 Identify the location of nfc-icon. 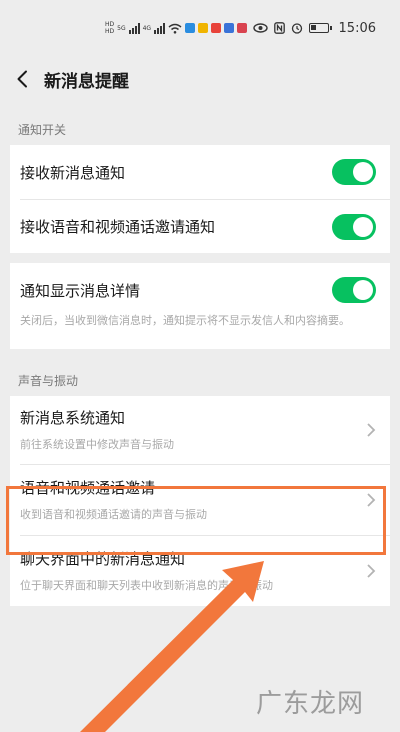
(279, 28).